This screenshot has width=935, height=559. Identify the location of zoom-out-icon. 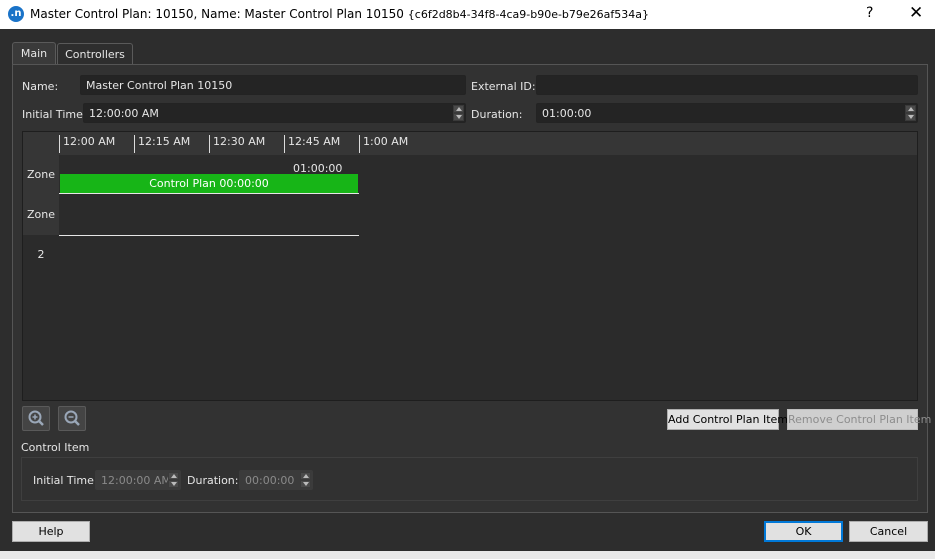
(72, 418).